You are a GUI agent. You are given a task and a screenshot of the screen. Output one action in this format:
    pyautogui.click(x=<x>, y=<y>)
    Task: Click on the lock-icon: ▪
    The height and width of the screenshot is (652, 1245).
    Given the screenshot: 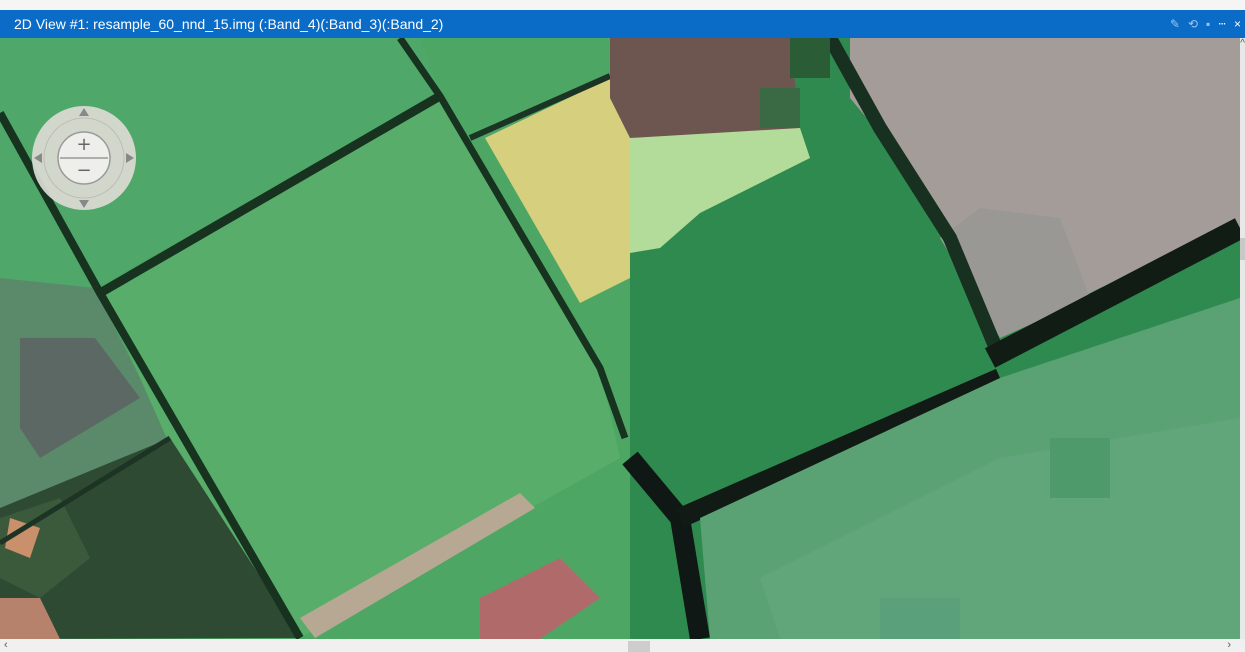 What is the action you would take?
    pyautogui.click(x=1208, y=24)
    